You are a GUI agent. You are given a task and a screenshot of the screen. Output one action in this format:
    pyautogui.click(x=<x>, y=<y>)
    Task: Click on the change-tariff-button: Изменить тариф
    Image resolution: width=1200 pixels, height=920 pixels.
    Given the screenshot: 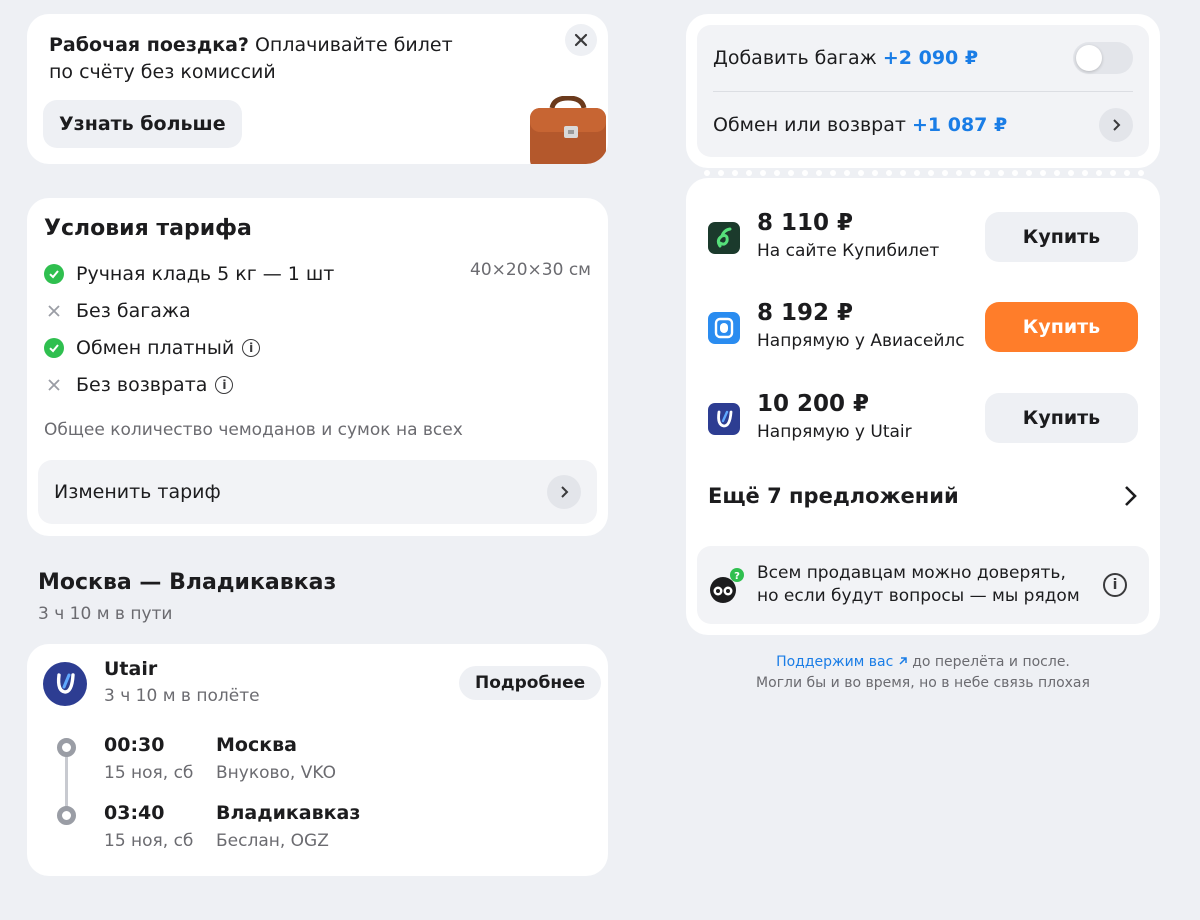 What is the action you would take?
    pyautogui.click(x=317, y=492)
    